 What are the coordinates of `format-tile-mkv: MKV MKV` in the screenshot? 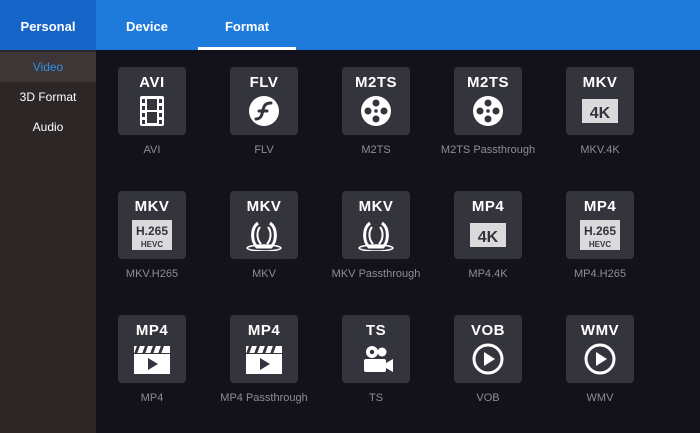 It's located at (264, 229).